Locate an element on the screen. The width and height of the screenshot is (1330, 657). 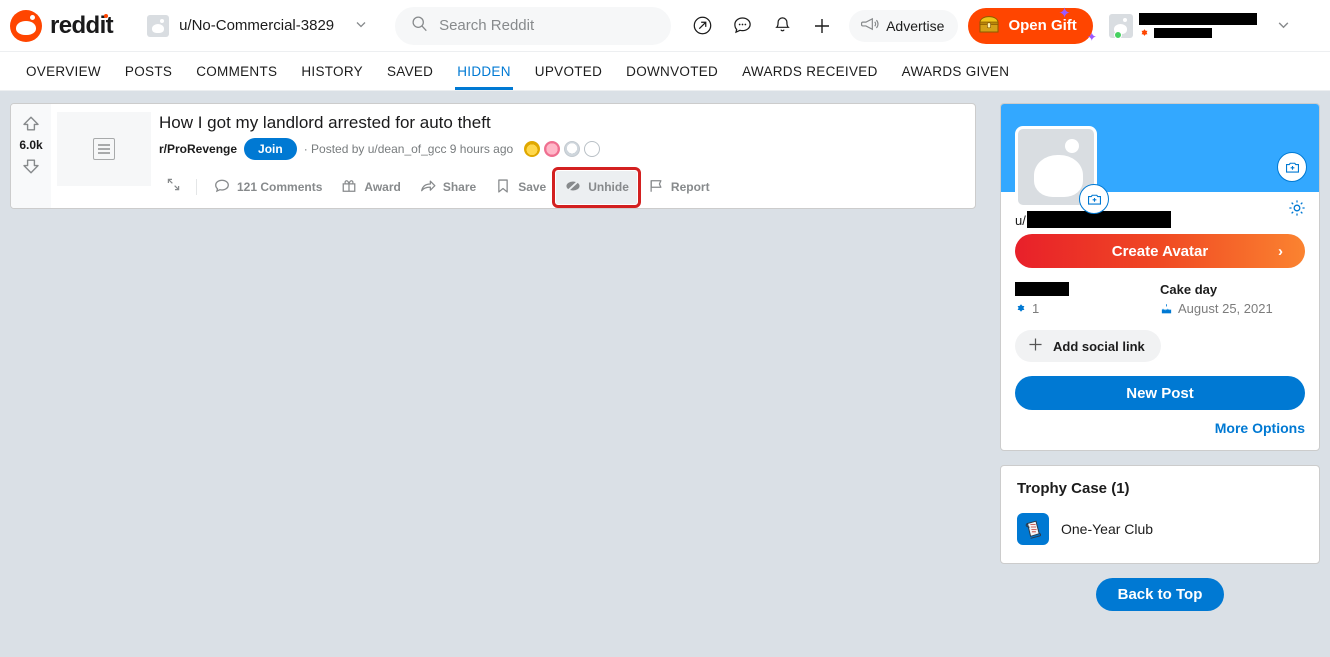
subreddit-link: r/ProRevenge is located at coordinates (198, 149).